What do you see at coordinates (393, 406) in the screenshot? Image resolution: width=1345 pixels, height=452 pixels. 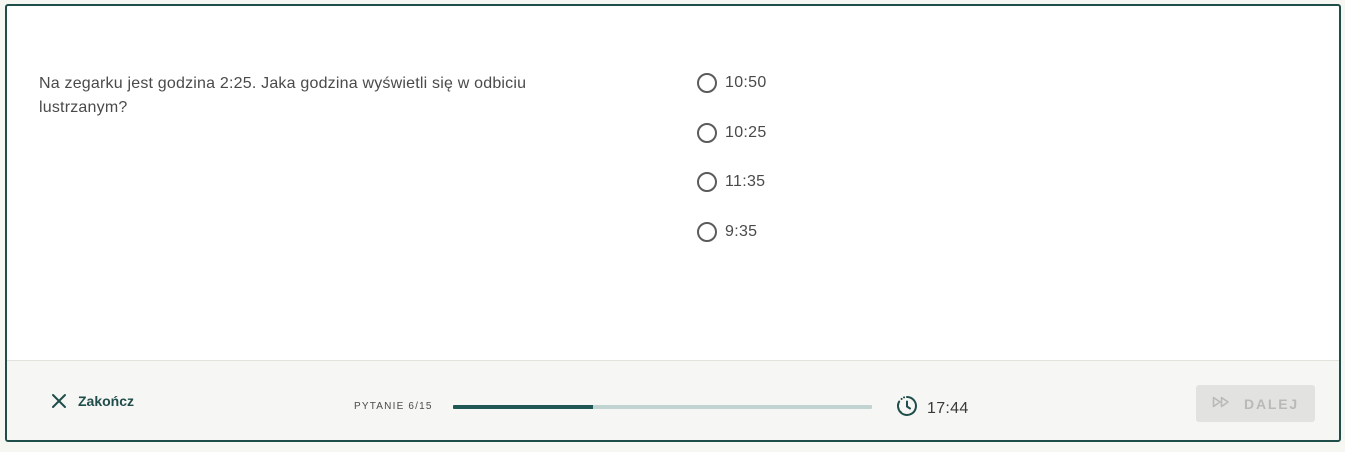 I see `progress-label: PYTANIE 6/15` at bounding box center [393, 406].